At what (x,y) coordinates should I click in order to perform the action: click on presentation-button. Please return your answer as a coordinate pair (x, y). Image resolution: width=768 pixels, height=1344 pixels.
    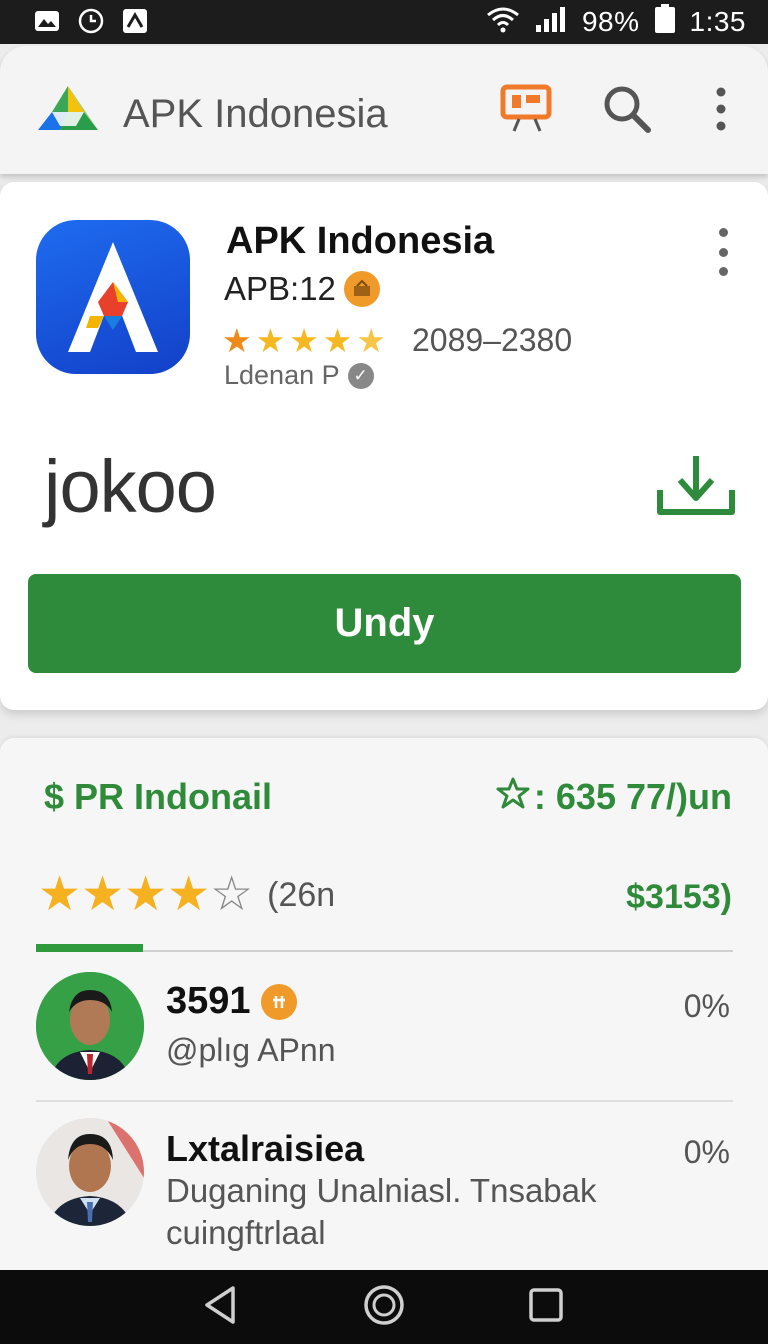
    Looking at the image, I should click on (527, 111).